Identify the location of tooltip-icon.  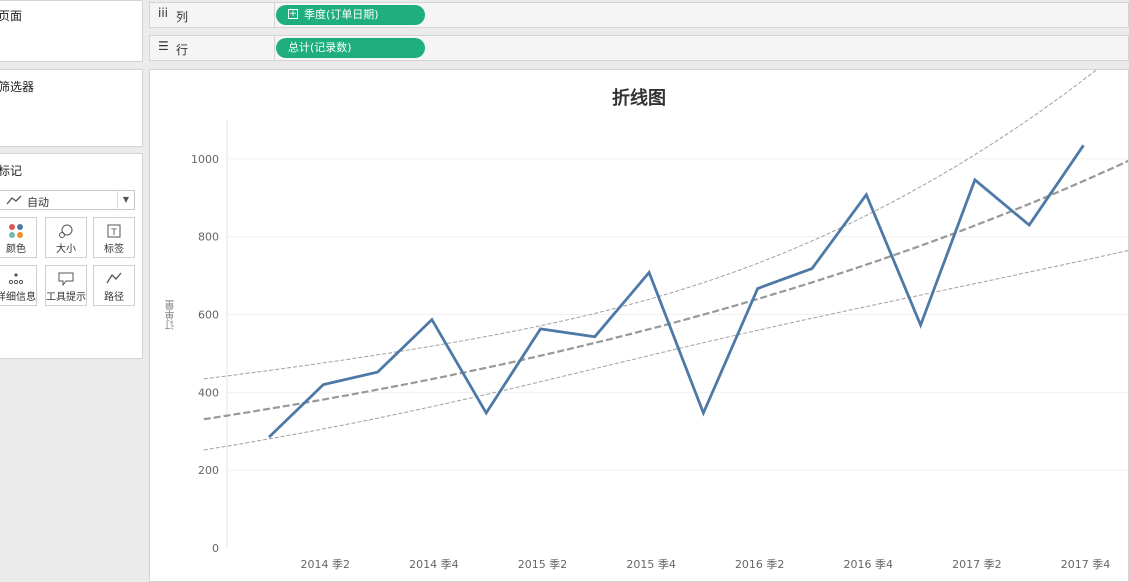
(66, 277).